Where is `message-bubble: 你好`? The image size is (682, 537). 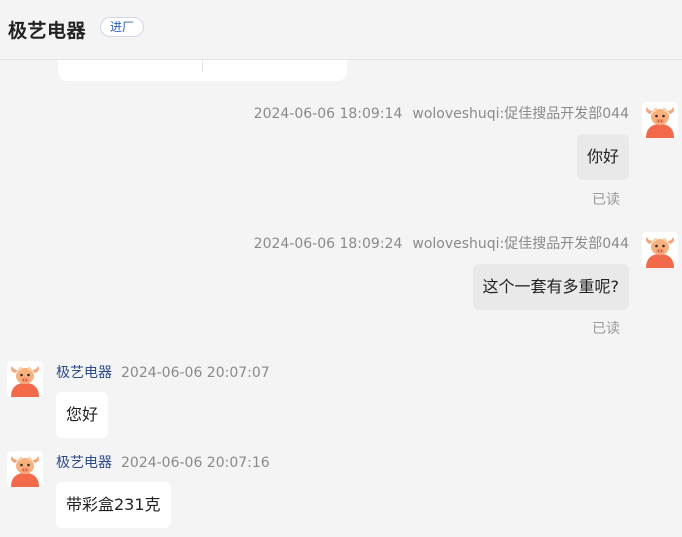 message-bubble: 你好 is located at coordinates (602, 157).